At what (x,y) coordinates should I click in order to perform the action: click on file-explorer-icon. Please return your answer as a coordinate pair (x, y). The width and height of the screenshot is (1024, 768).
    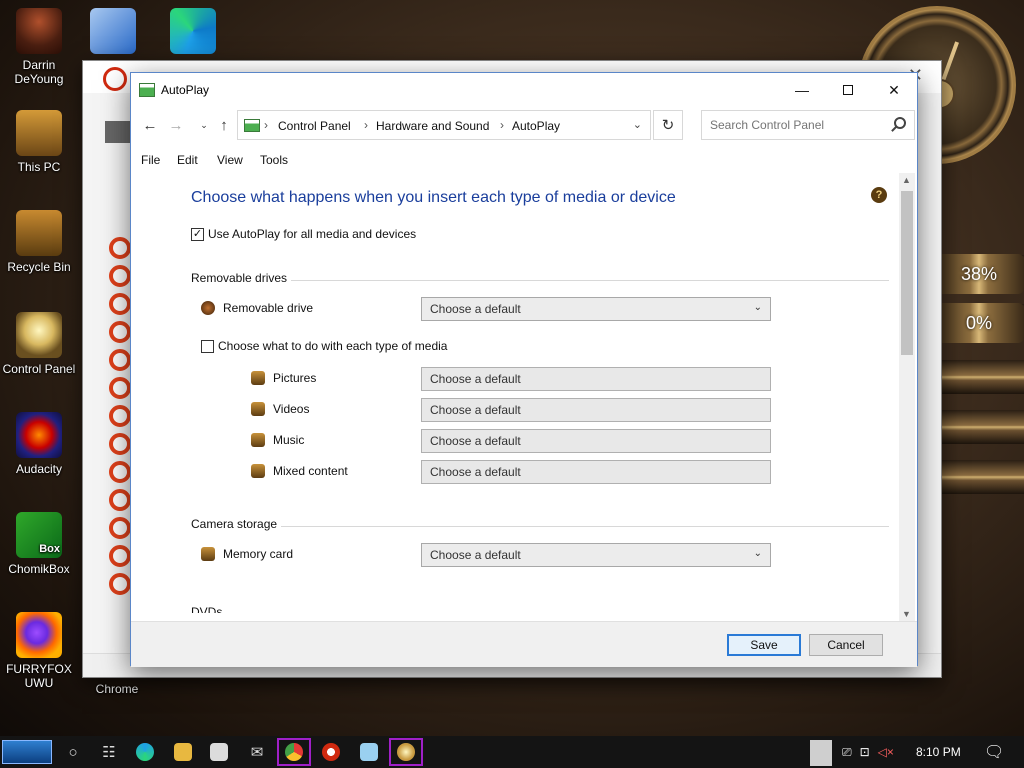
    Looking at the image, I should click on (183, 752).